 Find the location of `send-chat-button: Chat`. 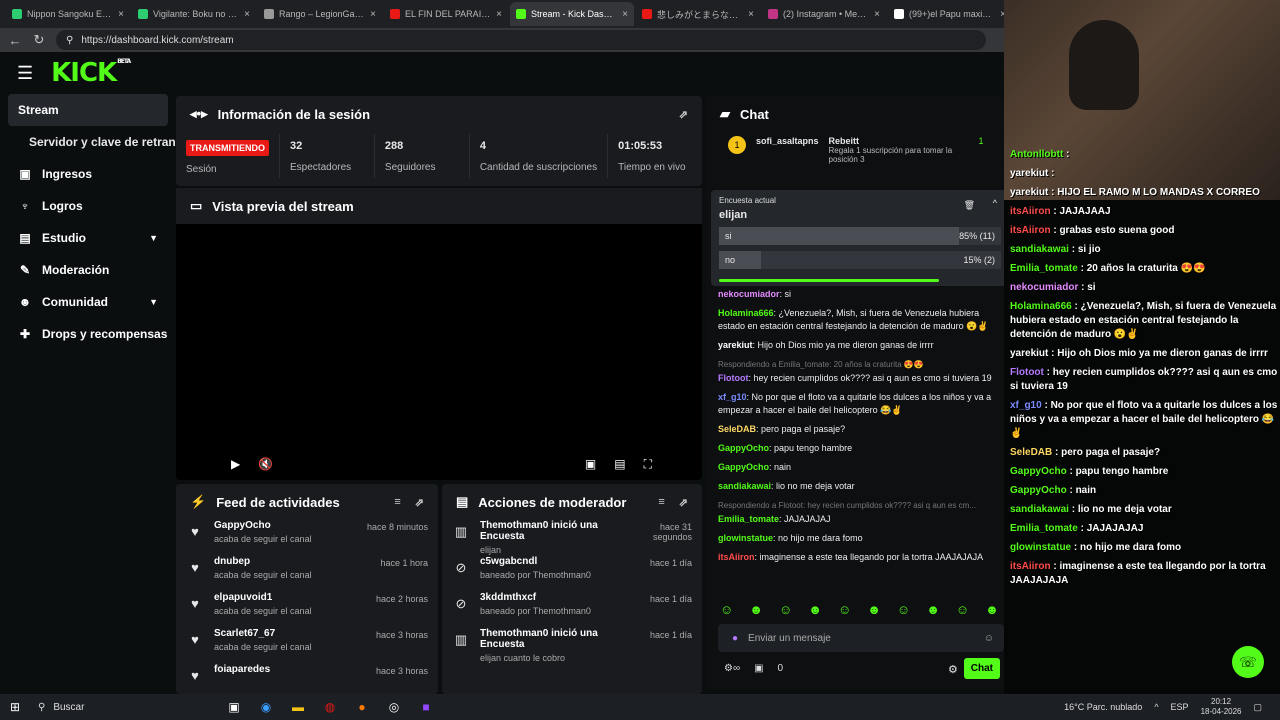

send-chat-button: Chat is located at coordinates (981, 668).